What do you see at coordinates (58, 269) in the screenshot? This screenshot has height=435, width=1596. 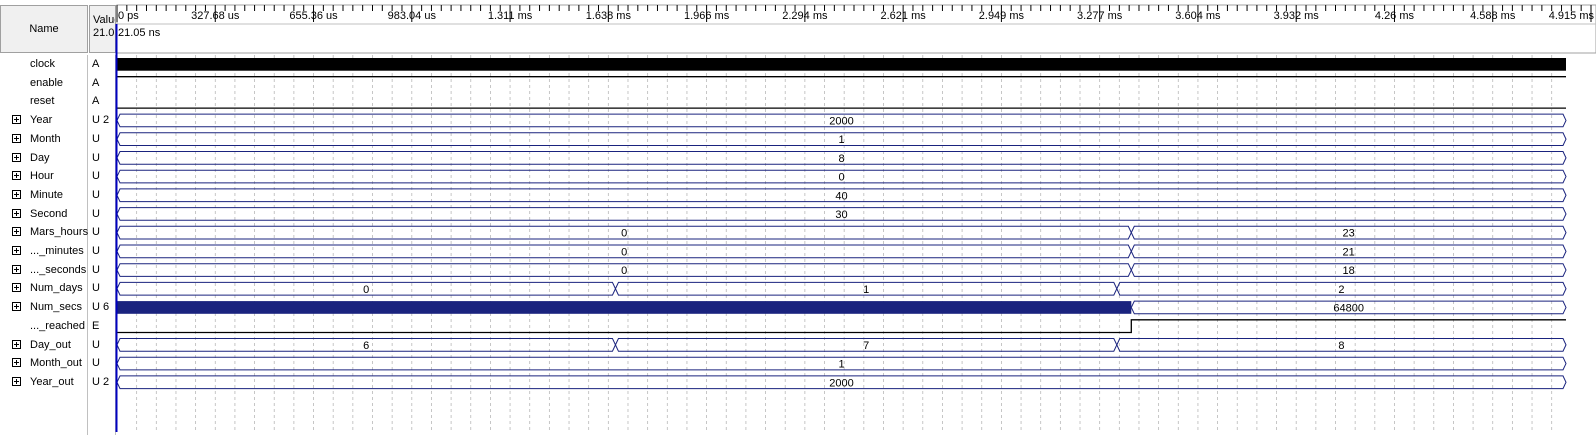 I see `signal-name: ..._seconds` at bounding box center [58, 269].